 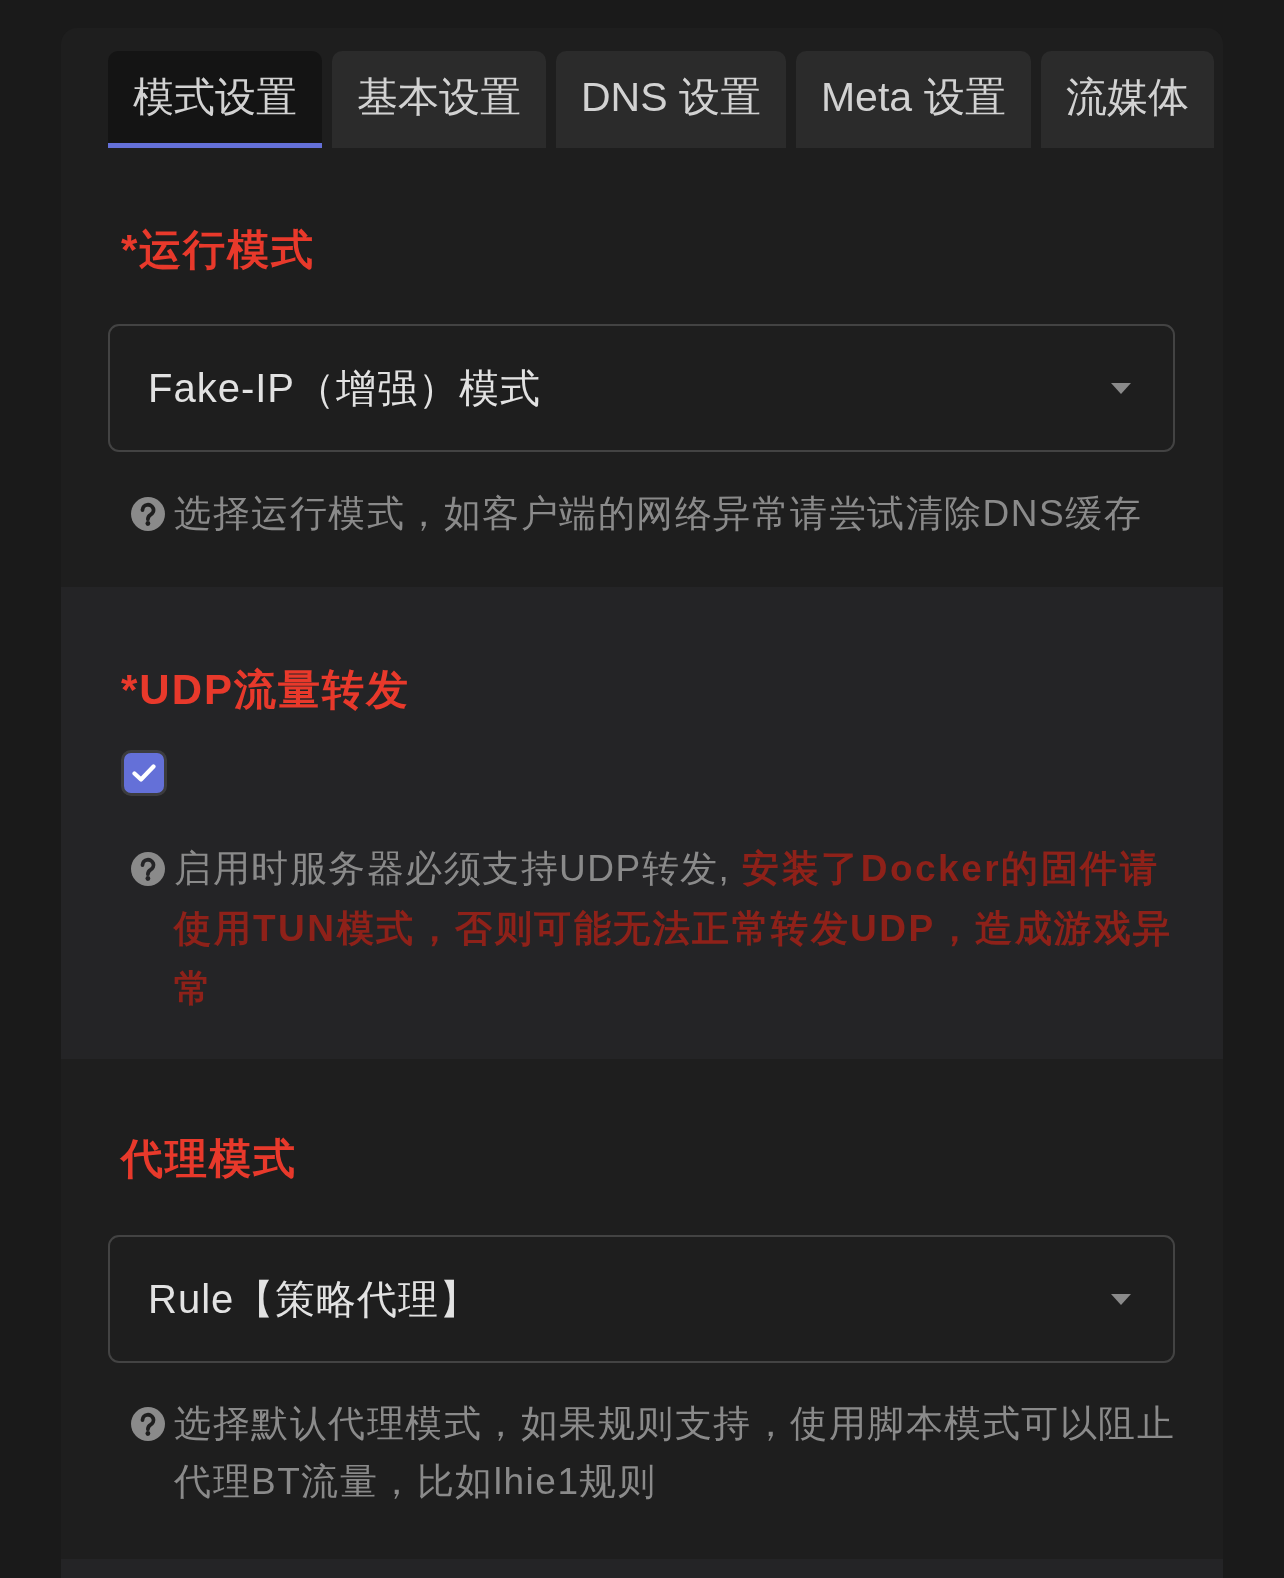 I want to click on help-text: 选择运行模式，如客户端的网络异常请尝试清除DNS缓存, so click(x=658, y=514).